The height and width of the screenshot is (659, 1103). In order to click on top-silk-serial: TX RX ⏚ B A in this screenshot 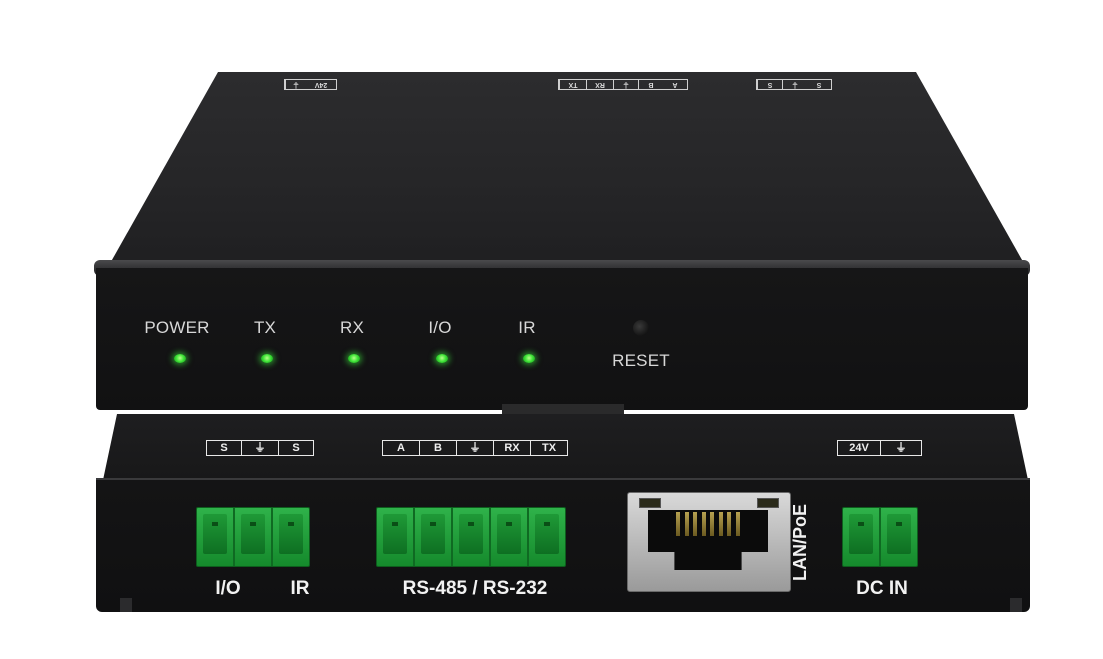, I will do `click(623, 84)`.